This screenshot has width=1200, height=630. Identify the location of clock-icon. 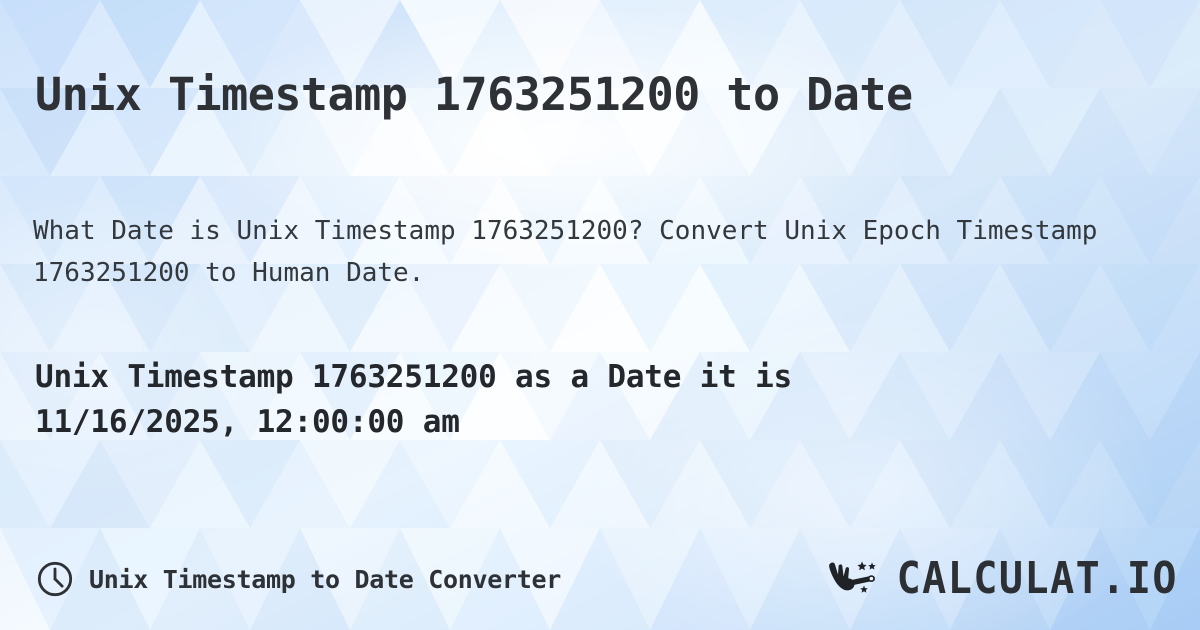
(55, 579).